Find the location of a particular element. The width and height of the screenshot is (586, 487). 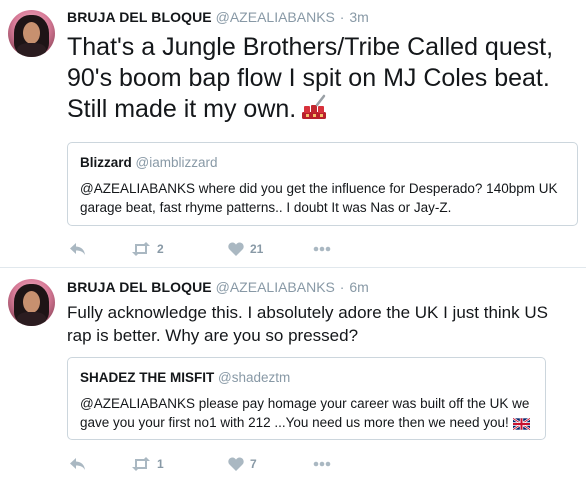

quoted-author-handle: @iamblizzard is located at coordinates (176, 162).